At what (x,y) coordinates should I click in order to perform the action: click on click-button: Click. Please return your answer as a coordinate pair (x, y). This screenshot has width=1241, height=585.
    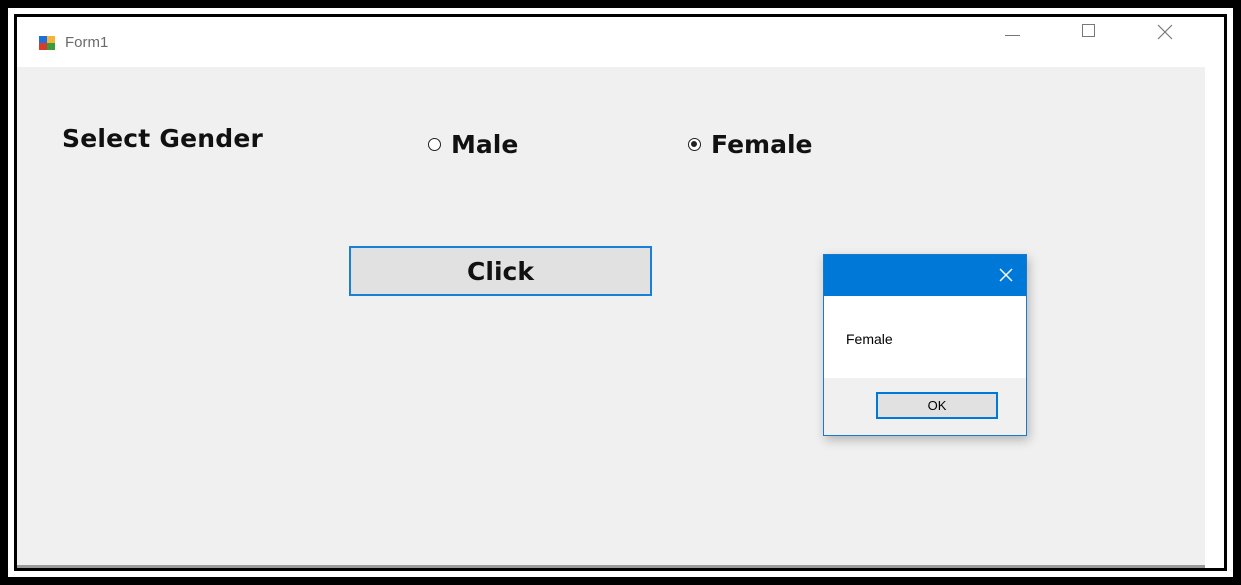
    Looking at the image, I should click on (500, 271).